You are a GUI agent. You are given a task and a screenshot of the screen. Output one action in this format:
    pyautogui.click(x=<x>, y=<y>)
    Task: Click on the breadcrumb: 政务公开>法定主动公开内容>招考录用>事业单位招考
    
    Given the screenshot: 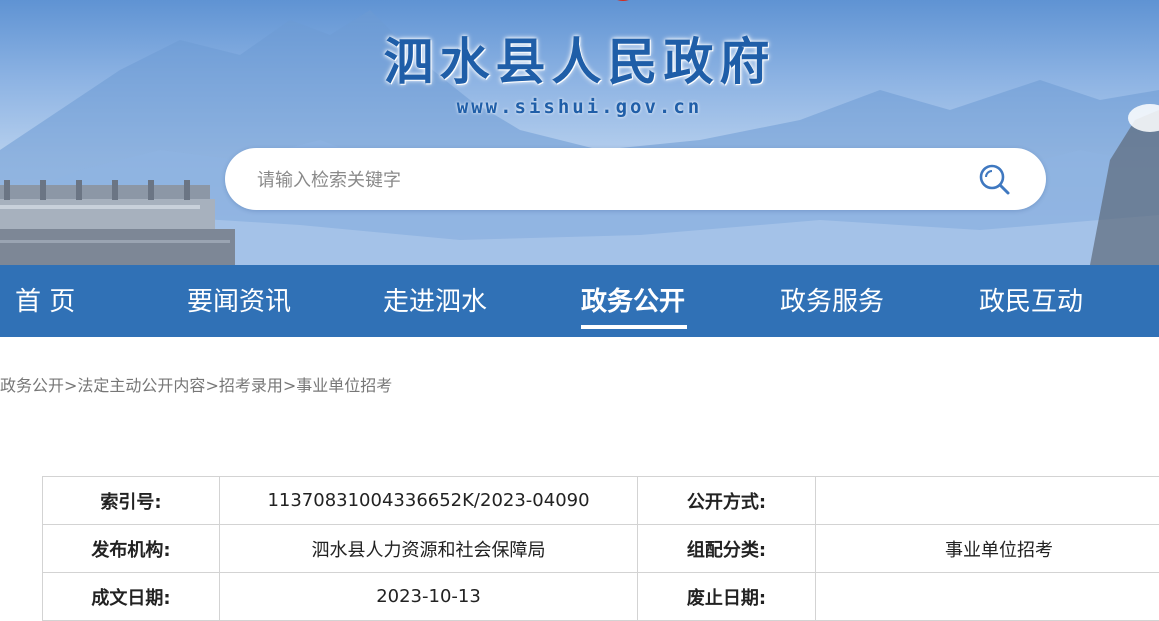 What is the action you would take?
    pyautogui.click(x=196, y=386)
    